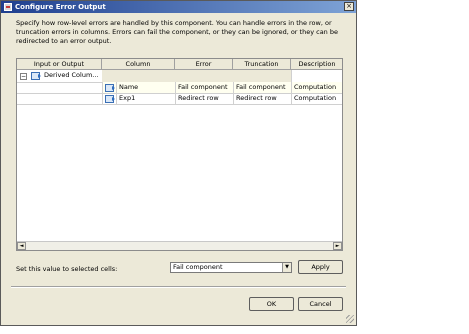 Image resolution: width=469 pixels, height=334 pixels. What do you see at coordinates (179, 104) in the screenshot?
I see `row-divider` at bounding box center [179, 104].